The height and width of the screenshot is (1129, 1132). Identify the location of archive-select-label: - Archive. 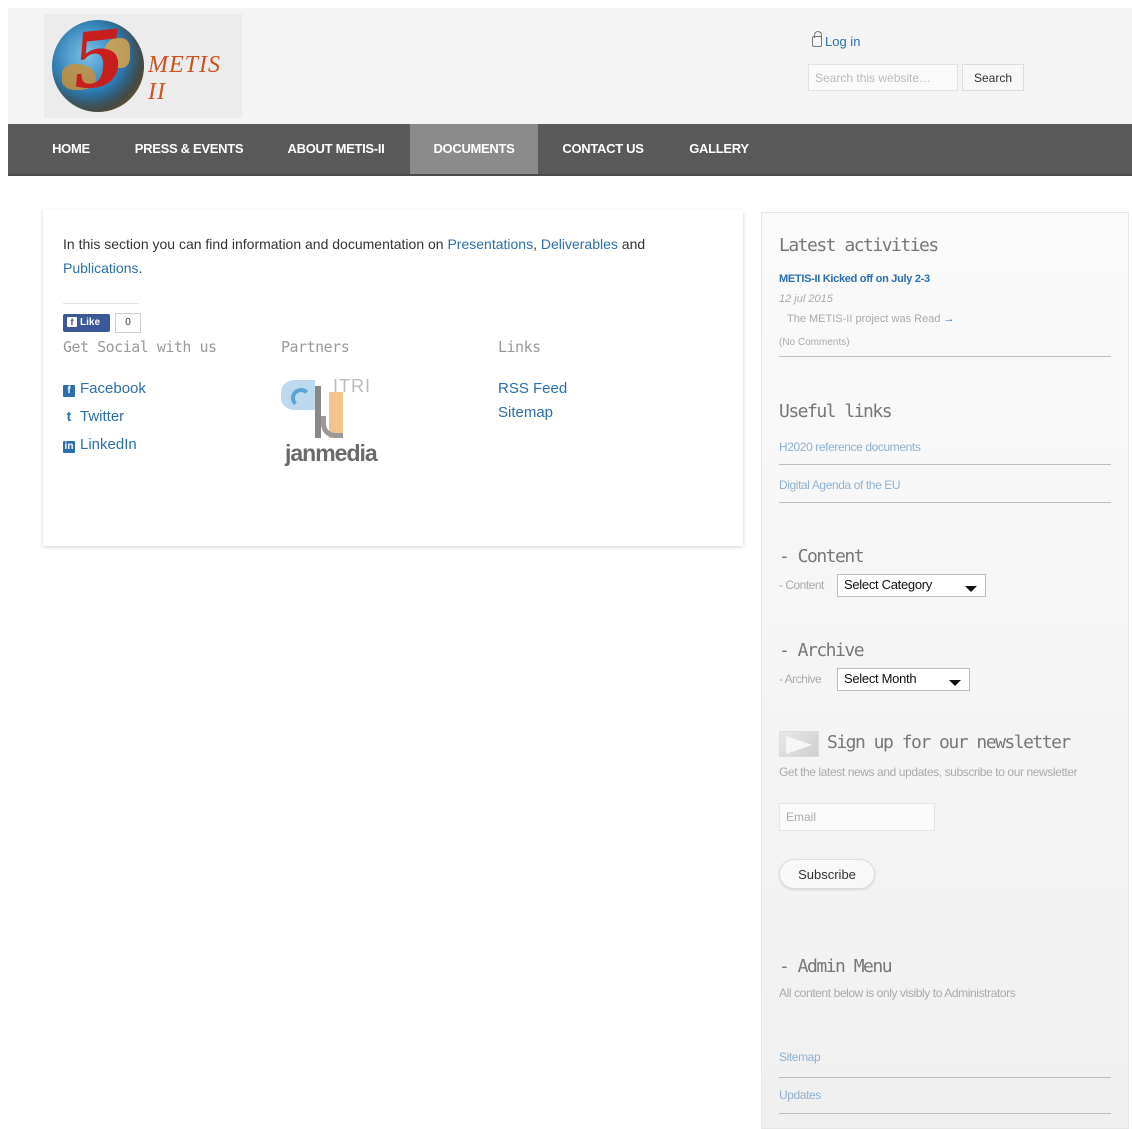
(800, 679).